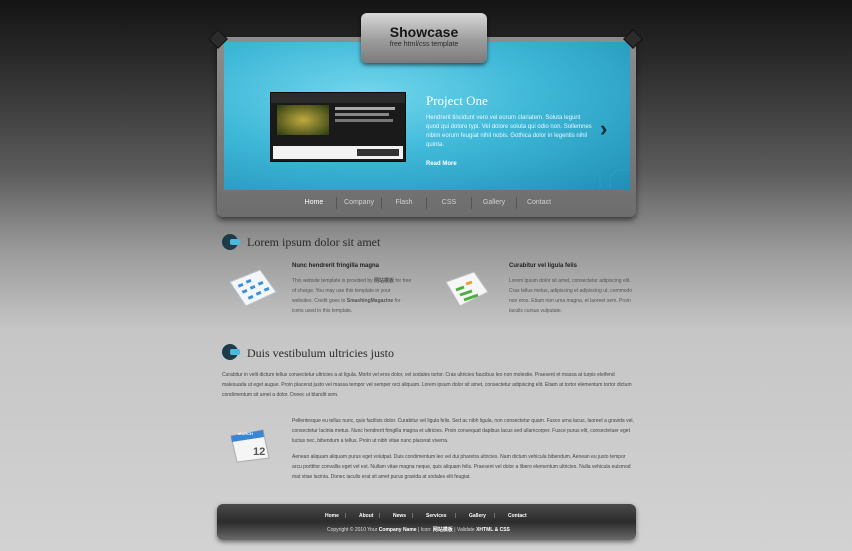 The height and width of the screenshot is (551, 852). Describe the element at coordinates (353, 530) in the screenshot. I see `copyright-prefix: Copyright © 2010 Your` at that location.